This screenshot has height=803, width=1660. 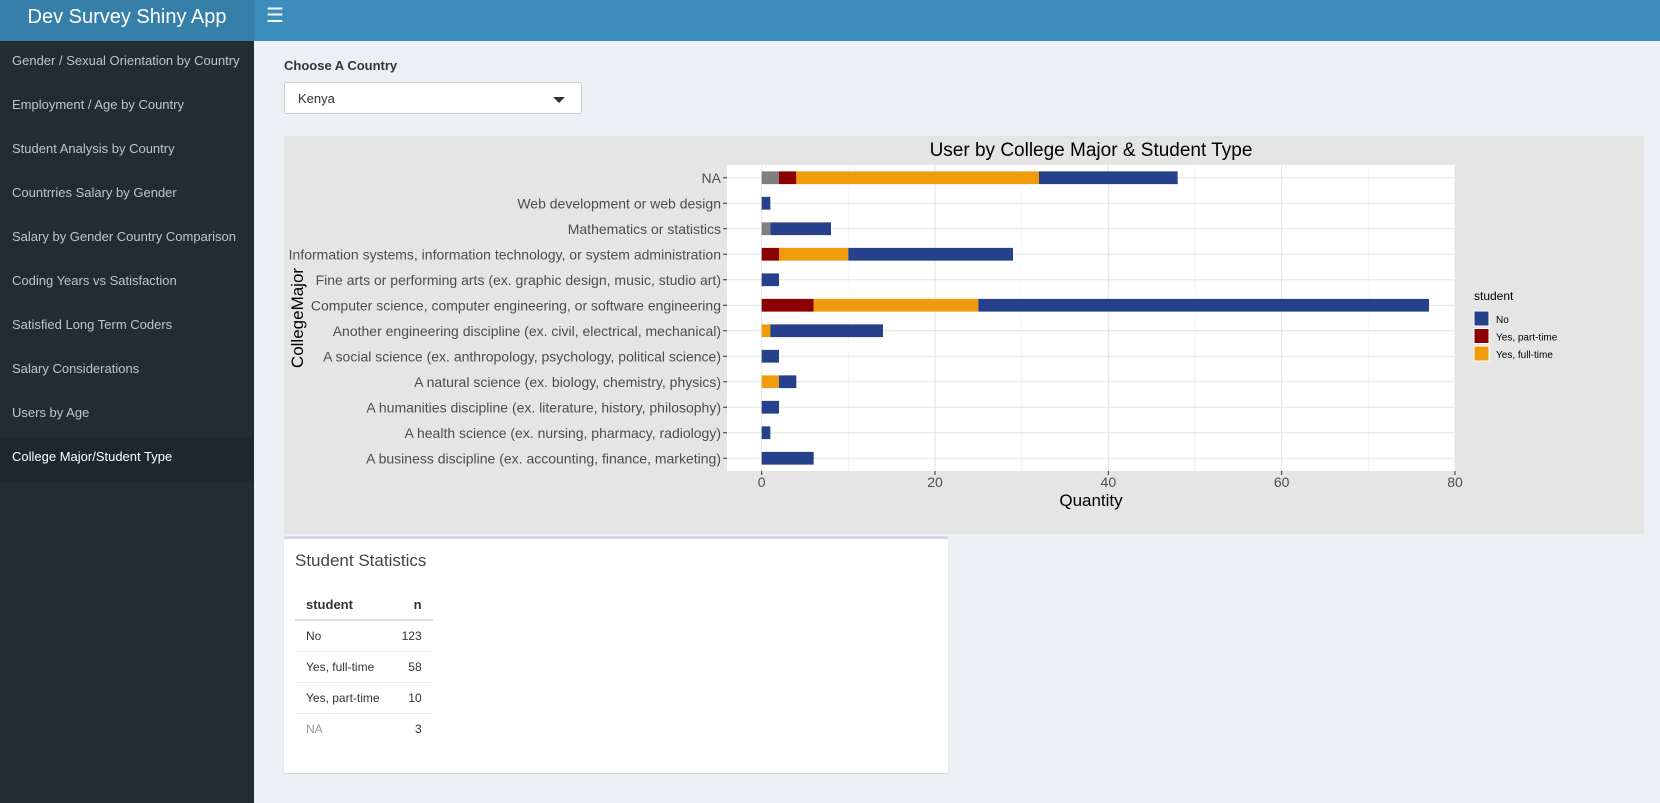 I want to click on legend-title: student, so click(x=1494, y=296).